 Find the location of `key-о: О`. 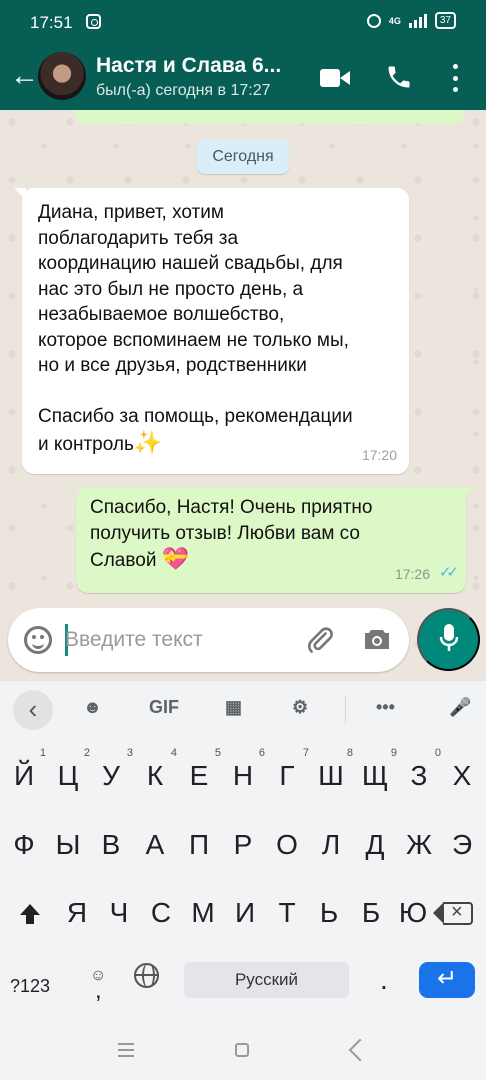

key-о: О is located at coordinates (287, 845).